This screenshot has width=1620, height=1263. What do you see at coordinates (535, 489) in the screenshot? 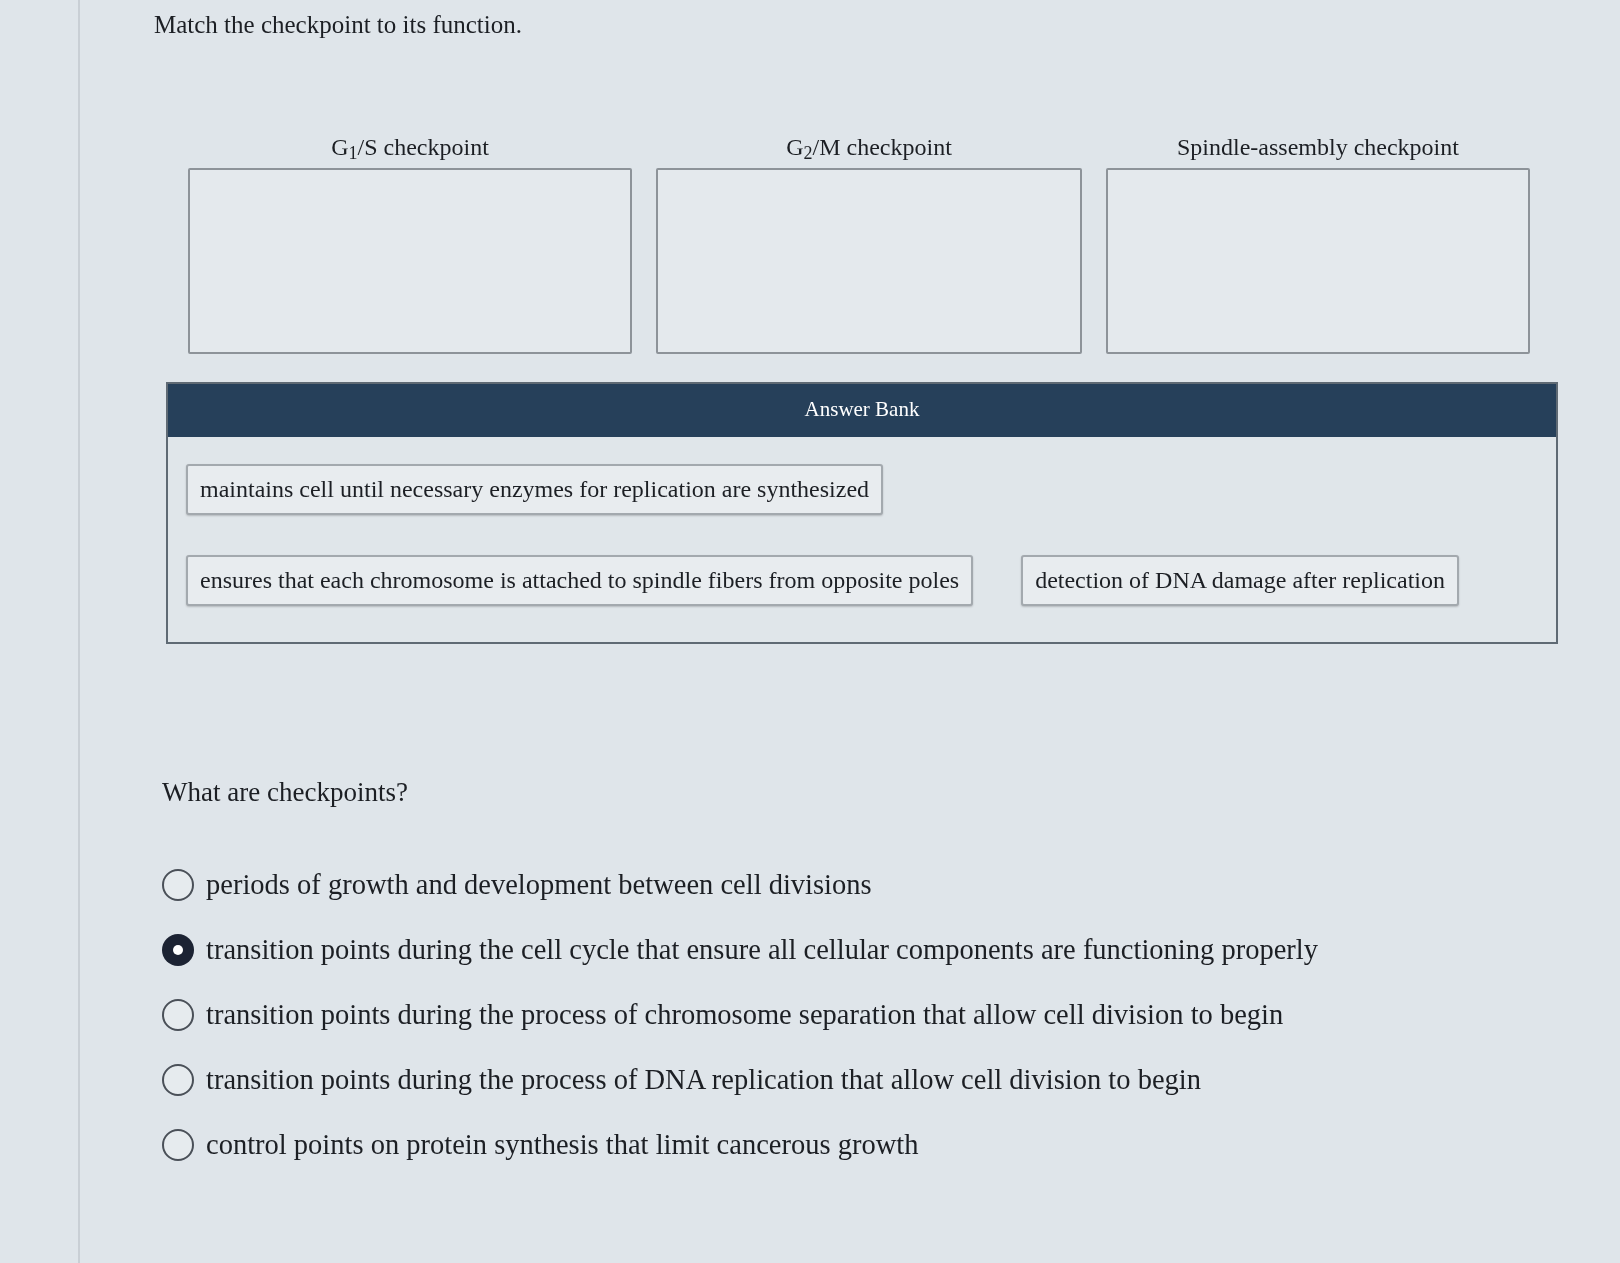
I see `answer-chip: maintains cell until necessary enzymes for replication are synthesized` at bounding box center [535, 489].